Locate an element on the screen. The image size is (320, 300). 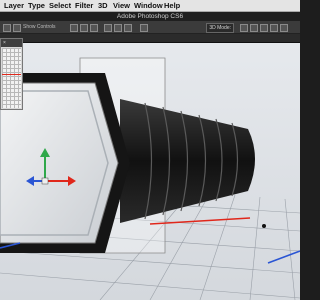
menu-layer: Layer is located at coordinates (14, 5).